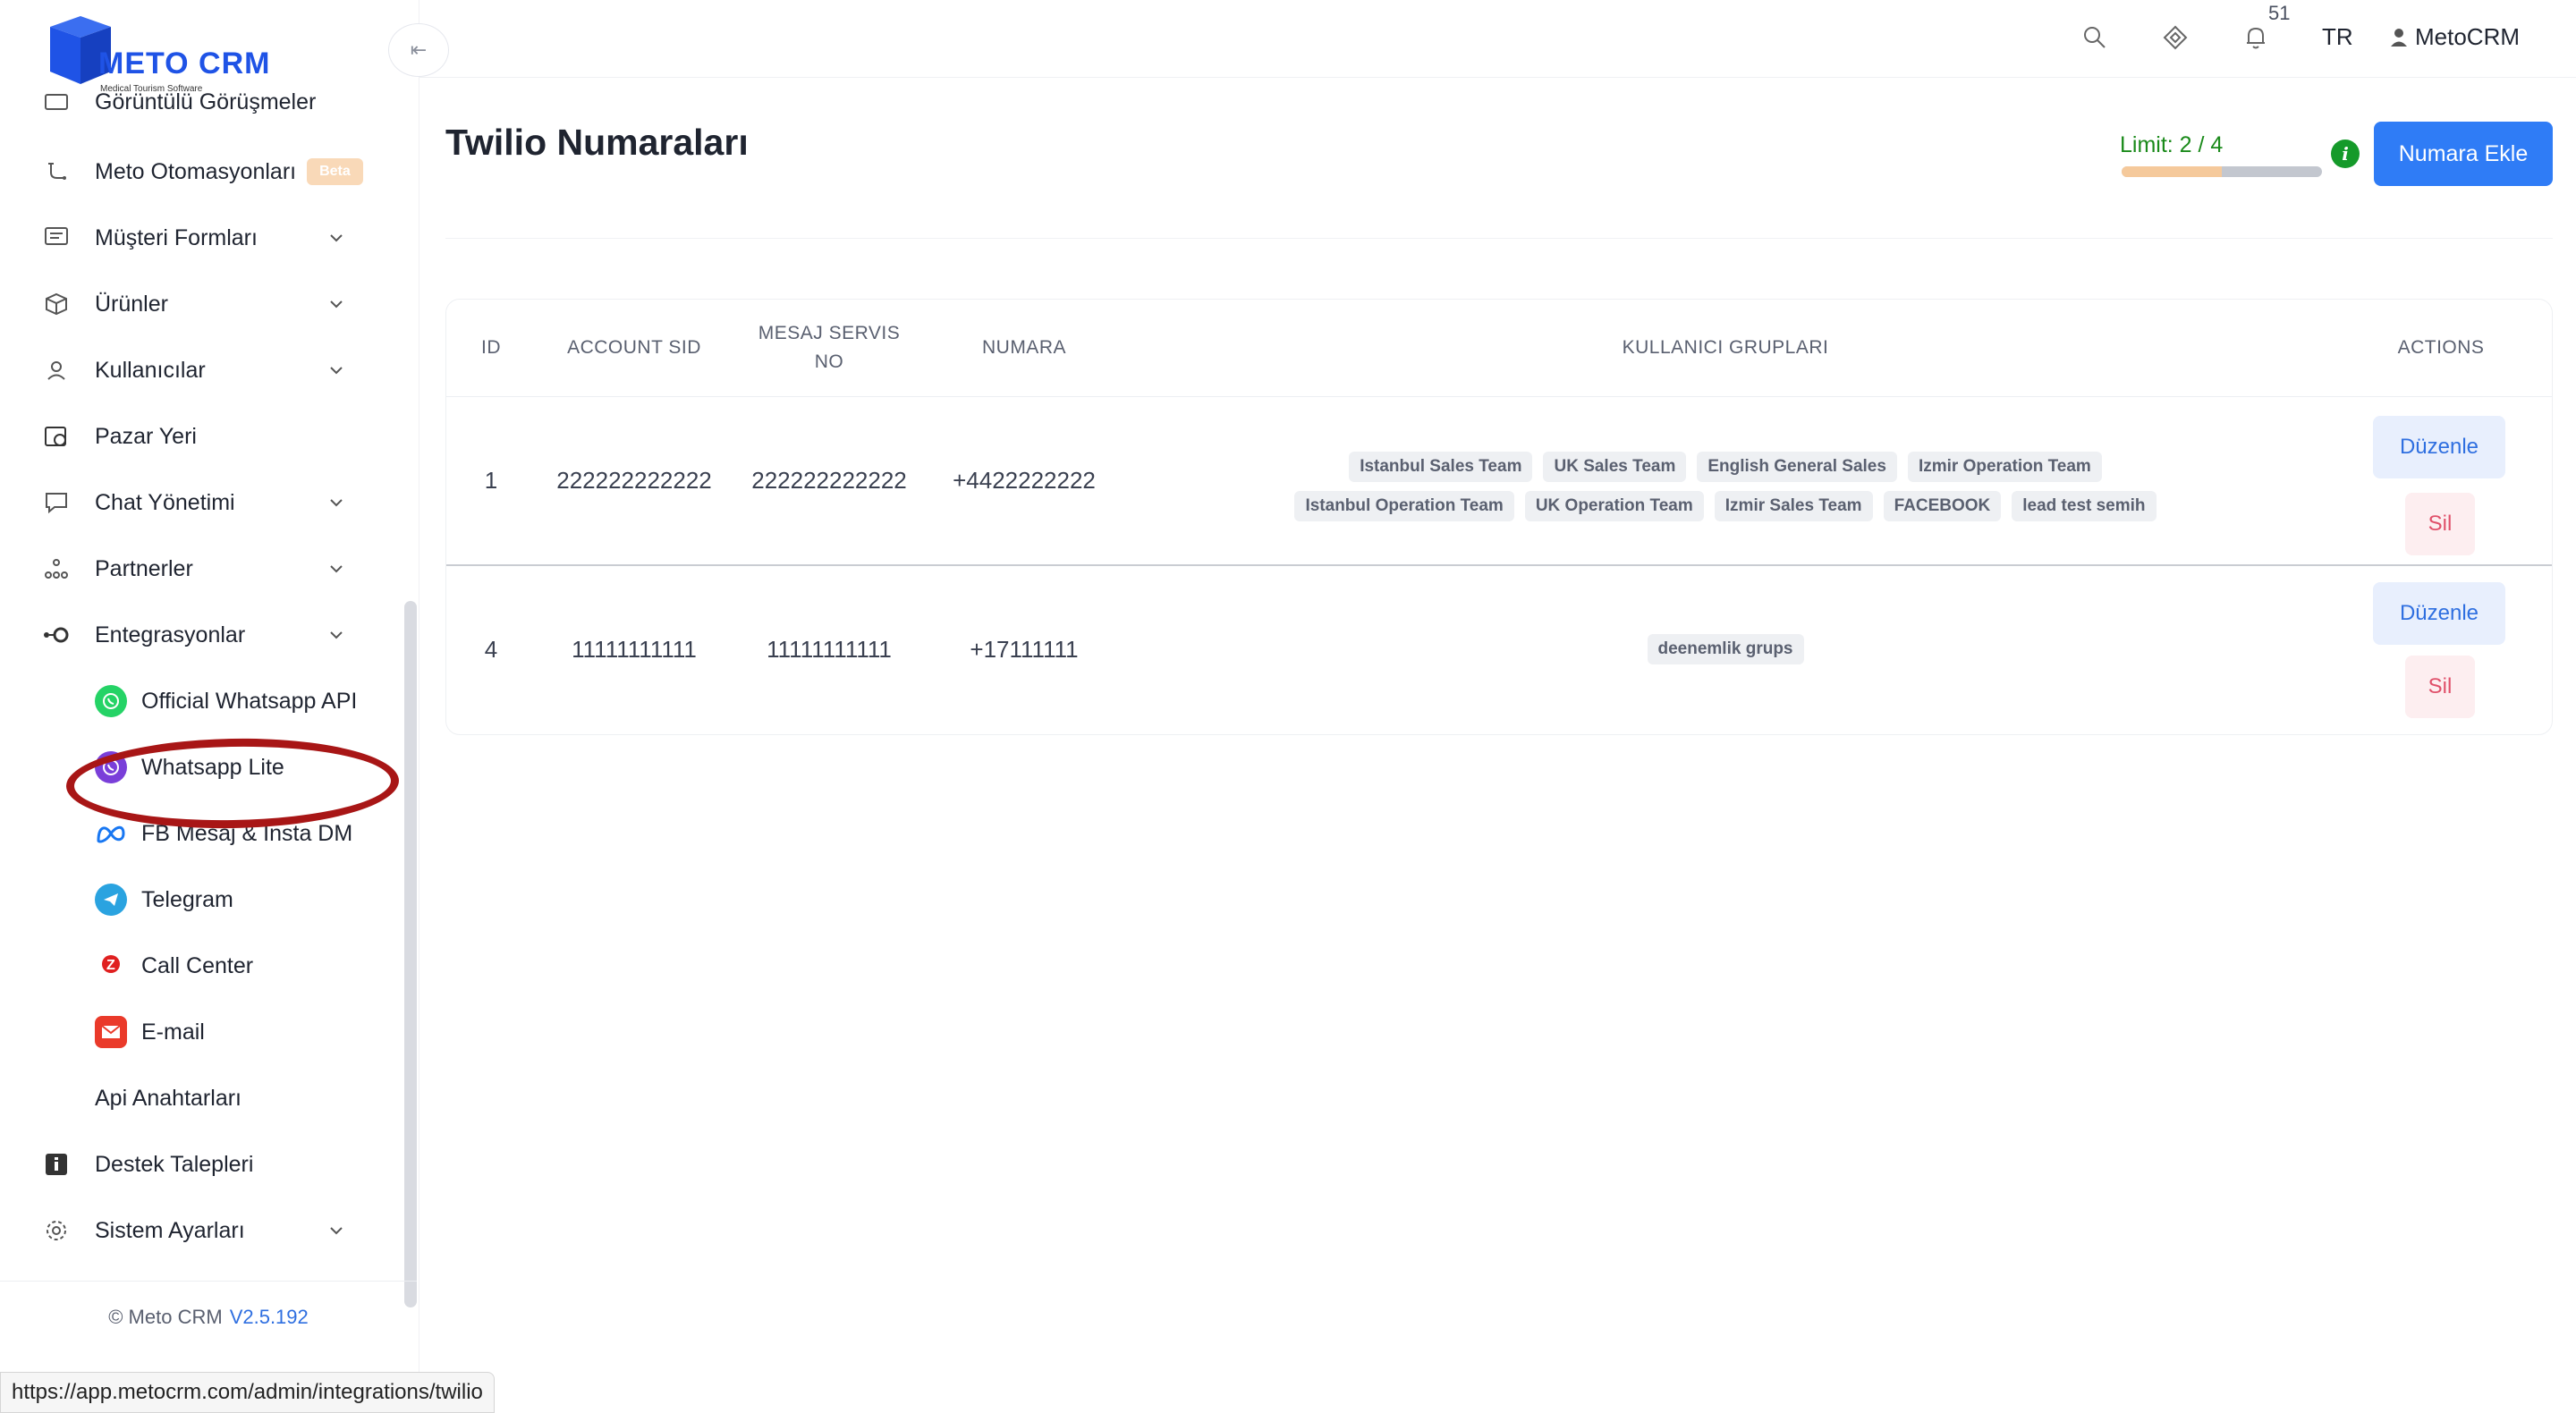 The height and width of the screenshot is (1413, 2576). I want to click on form-icon, so click(56, 237).